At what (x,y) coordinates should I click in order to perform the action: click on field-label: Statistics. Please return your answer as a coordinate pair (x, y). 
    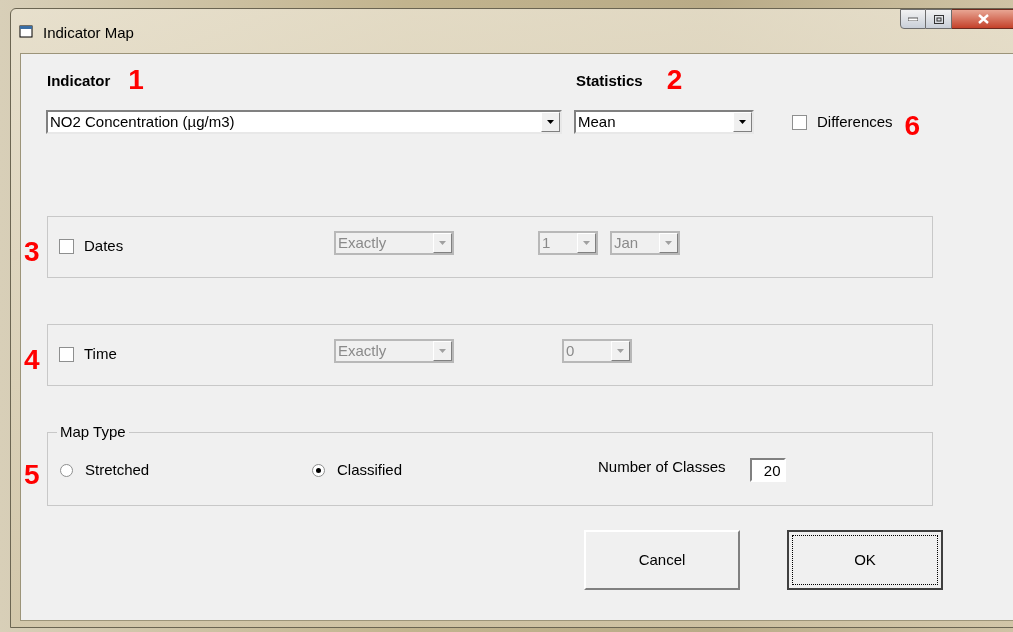
    Looking at the image, I should click on (609, 80).